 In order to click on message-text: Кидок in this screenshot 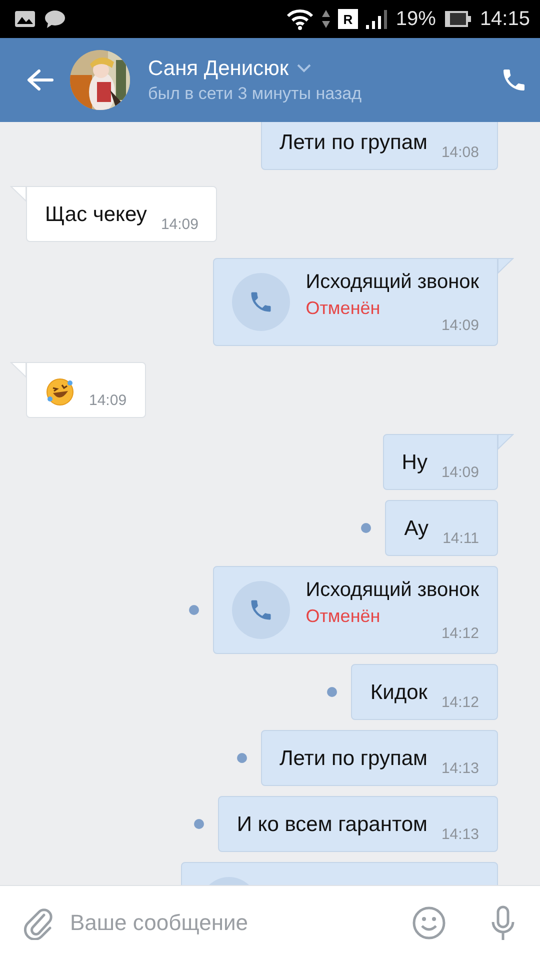, I will do `click(399, 693)`.